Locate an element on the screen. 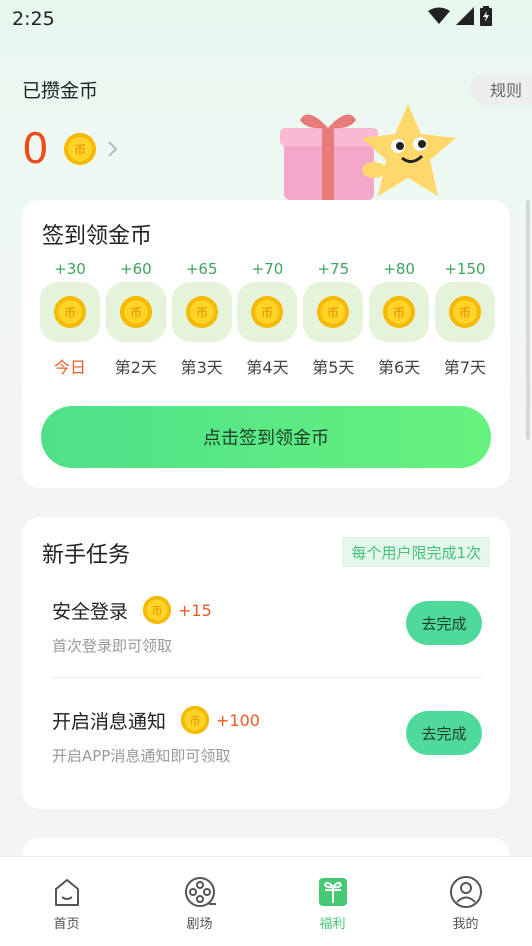 The height and width of the screenshot is (946, 532). coin-balance-link: 0 币 is located at coordinates (70, 148).